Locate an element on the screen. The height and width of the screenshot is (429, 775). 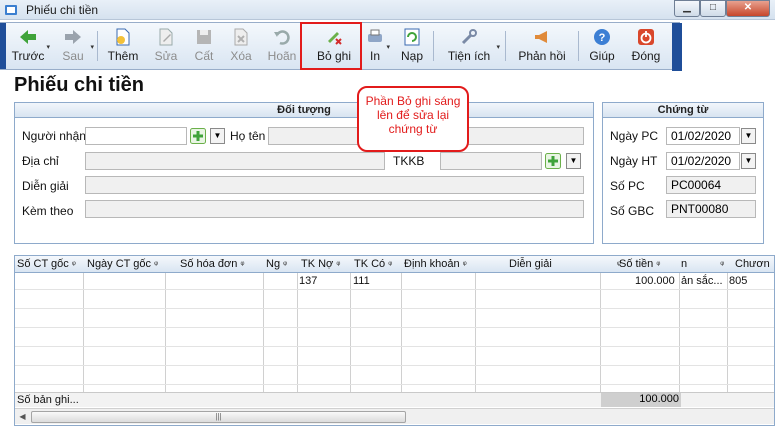
arrow-left-icon is located at coordinates (28, 37).